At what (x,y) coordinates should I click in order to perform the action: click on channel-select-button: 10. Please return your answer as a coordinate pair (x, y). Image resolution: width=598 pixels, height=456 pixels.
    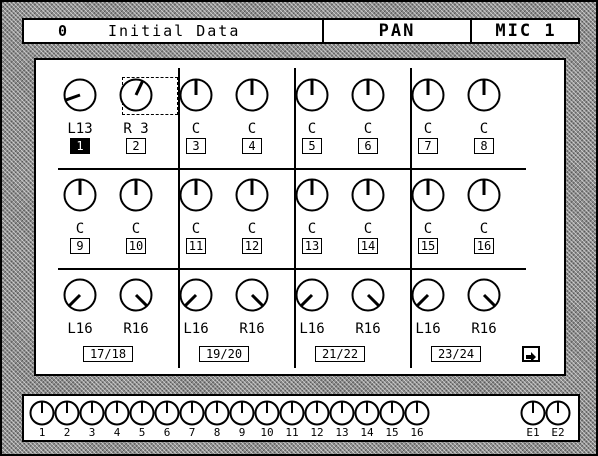
    Looking at the image, I should click on (136, 246).